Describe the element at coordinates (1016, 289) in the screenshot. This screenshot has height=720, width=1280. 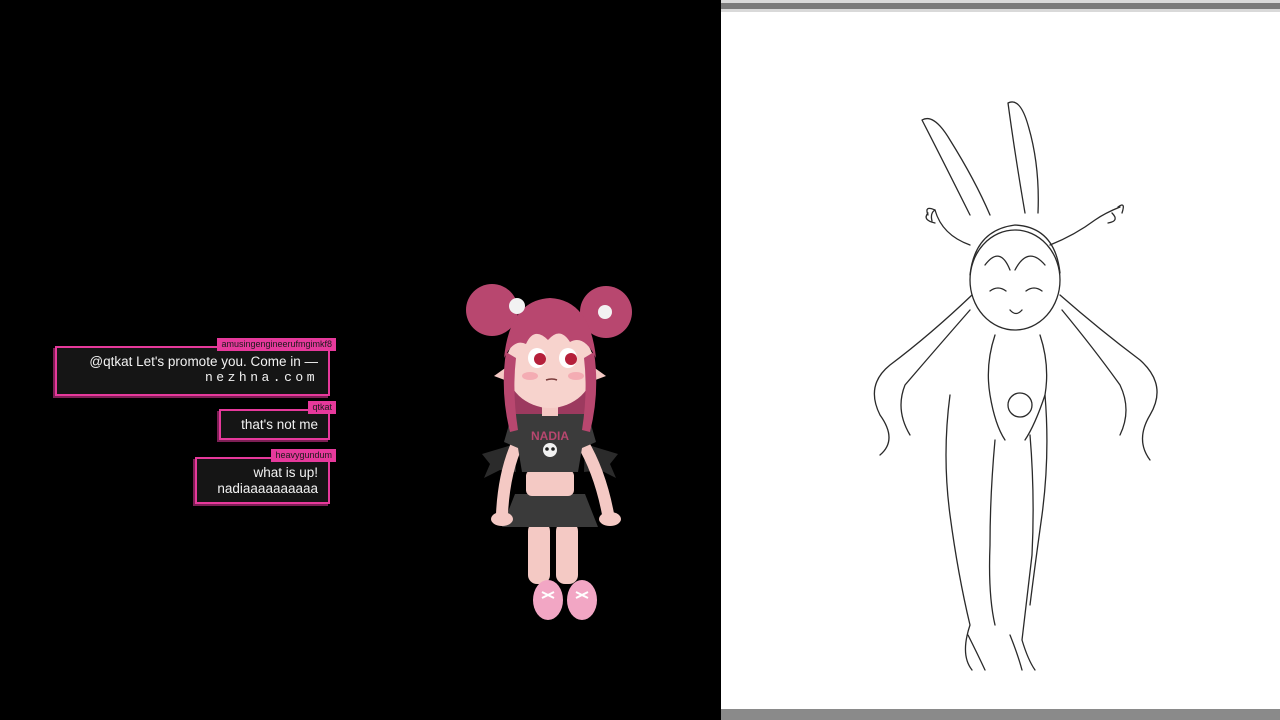
I see `eyes-sketch` at that location.